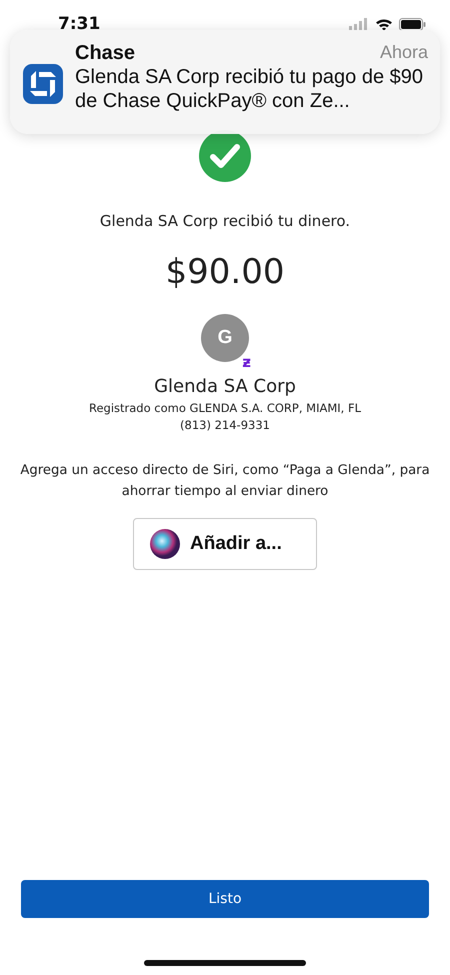 The height and width of the screenshot is (975, 450). What do you see at coordinates (105, 53) in the screenshot?
I see `notification-app: Chase` at bounding box center [105, 53].